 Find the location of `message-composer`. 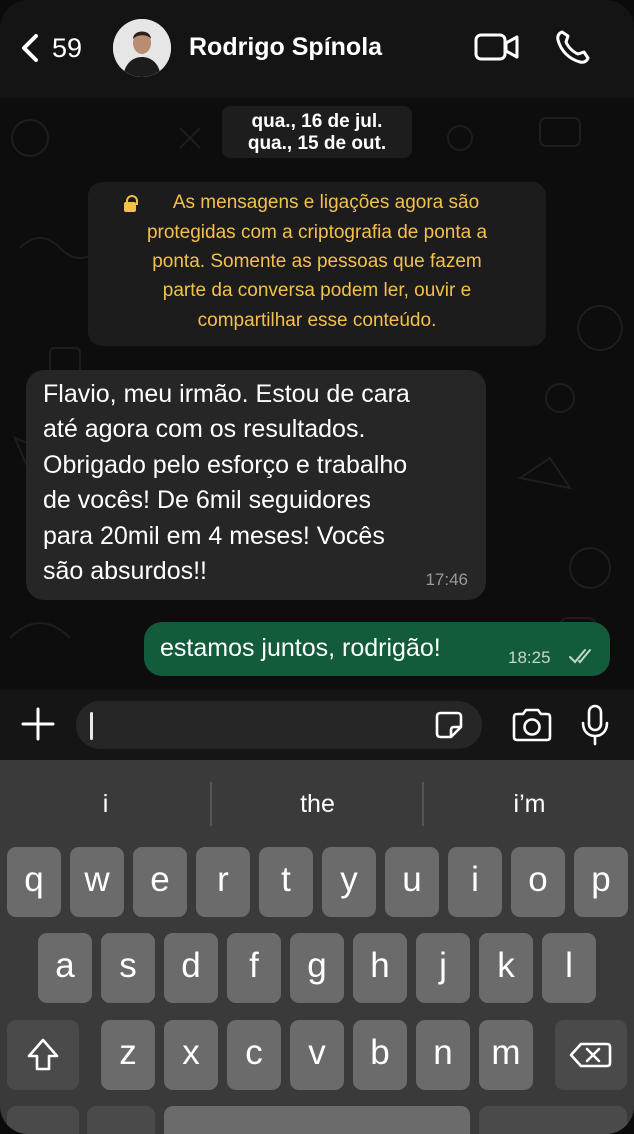

message-composer is located at coordinates (317, 725).